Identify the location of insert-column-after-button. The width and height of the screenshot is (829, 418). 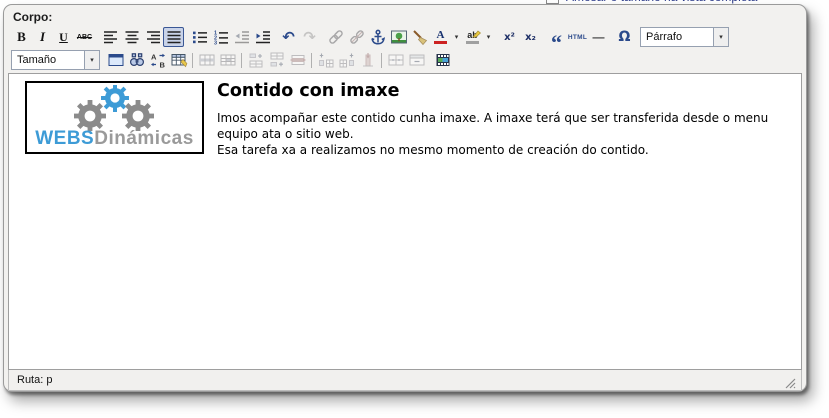
(346, 60).